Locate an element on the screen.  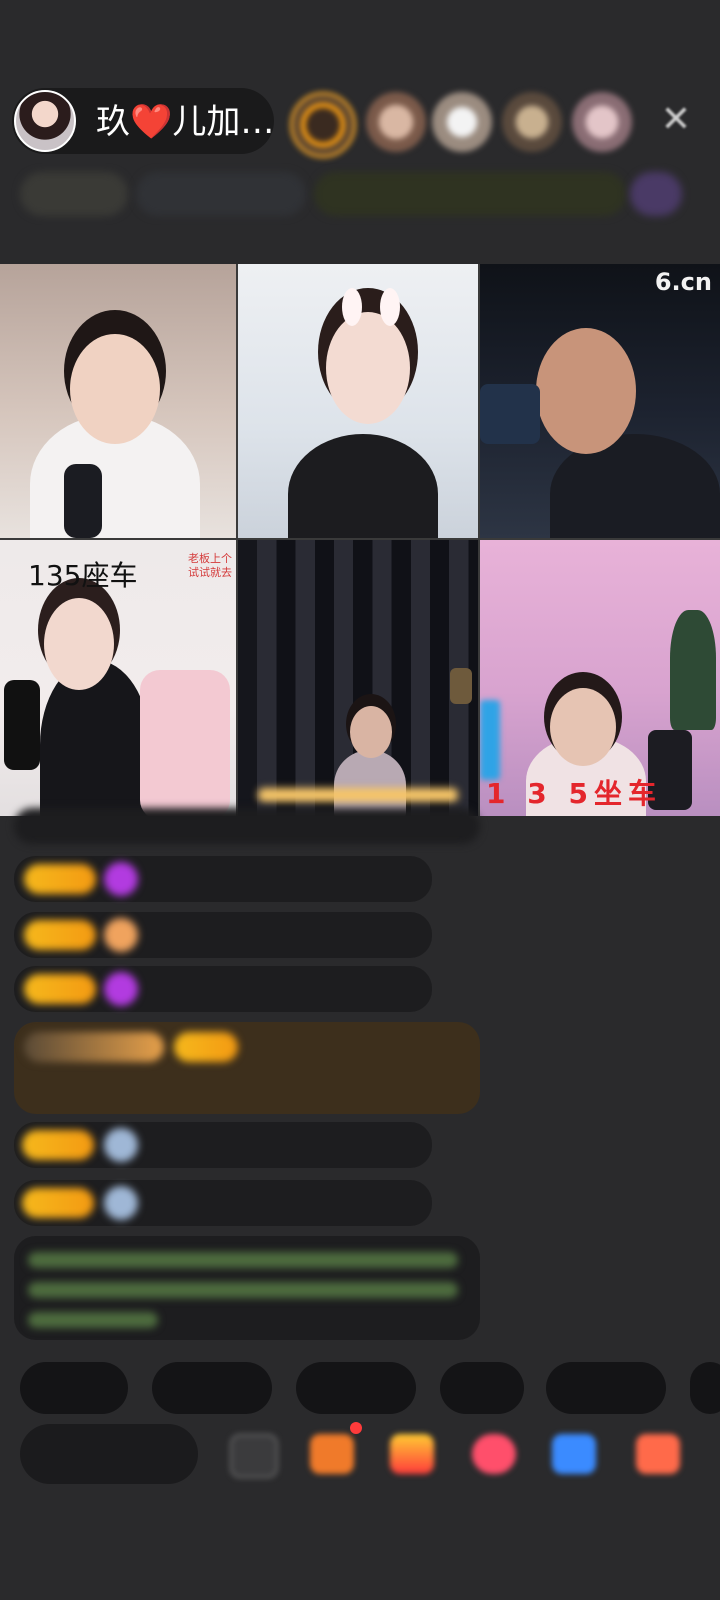
video-tile: 135座车 老板上个 试试就去 is located at coordinates (118, 678).